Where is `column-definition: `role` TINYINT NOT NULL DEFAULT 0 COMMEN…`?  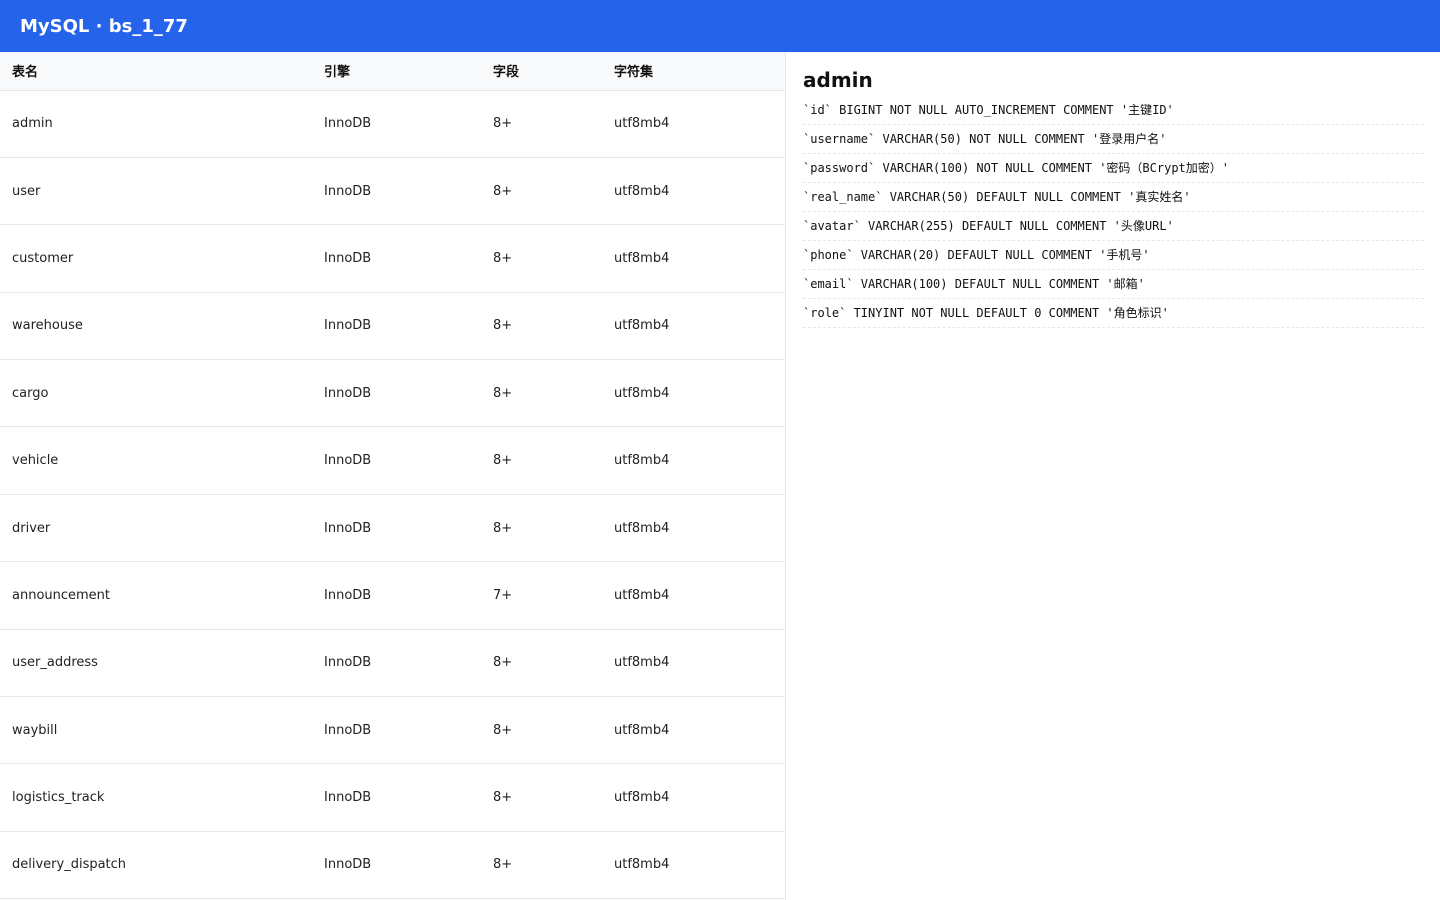
column-definition: `role` TINYINT NOT NULL DEFAULT 0 COMMEN… is located at coordinates (1113, 313).